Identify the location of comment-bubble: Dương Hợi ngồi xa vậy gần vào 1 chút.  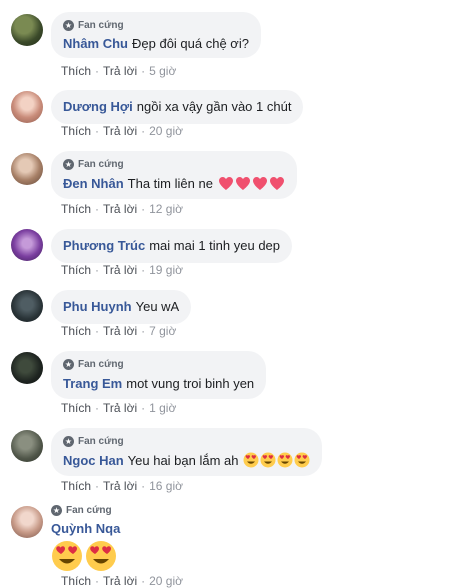
(177, 107).